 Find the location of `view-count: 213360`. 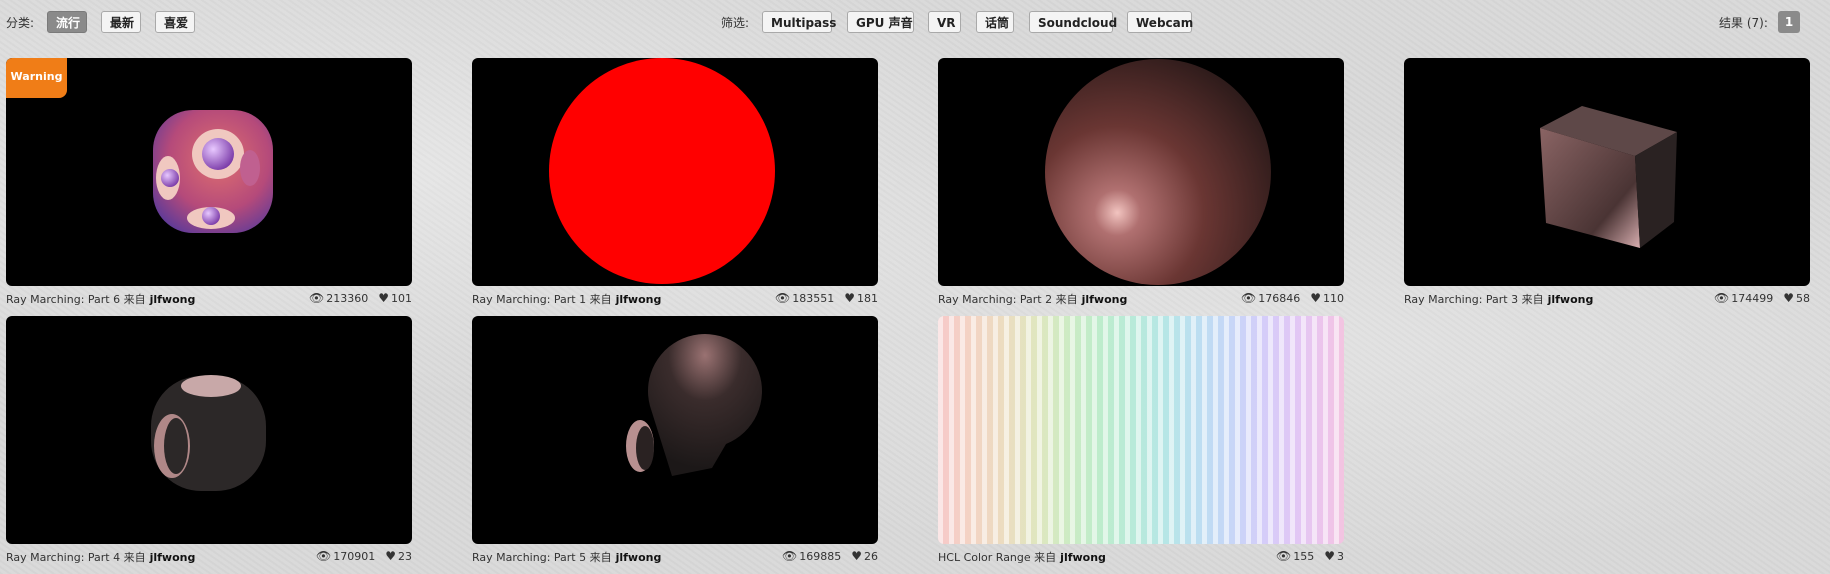

view-count: 213360 is located at coordinates (347, 298).